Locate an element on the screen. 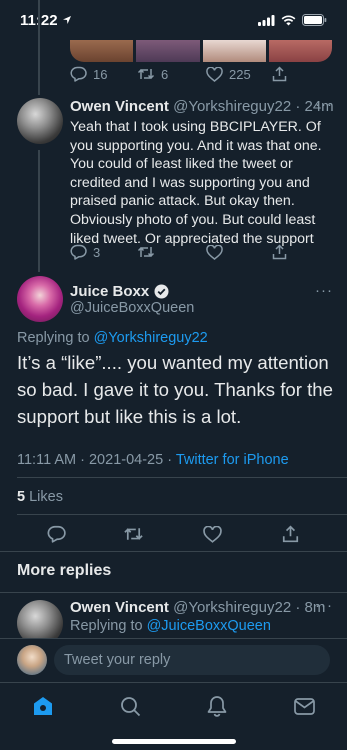  main-tweet-actions is located at coordinates (173, 534).